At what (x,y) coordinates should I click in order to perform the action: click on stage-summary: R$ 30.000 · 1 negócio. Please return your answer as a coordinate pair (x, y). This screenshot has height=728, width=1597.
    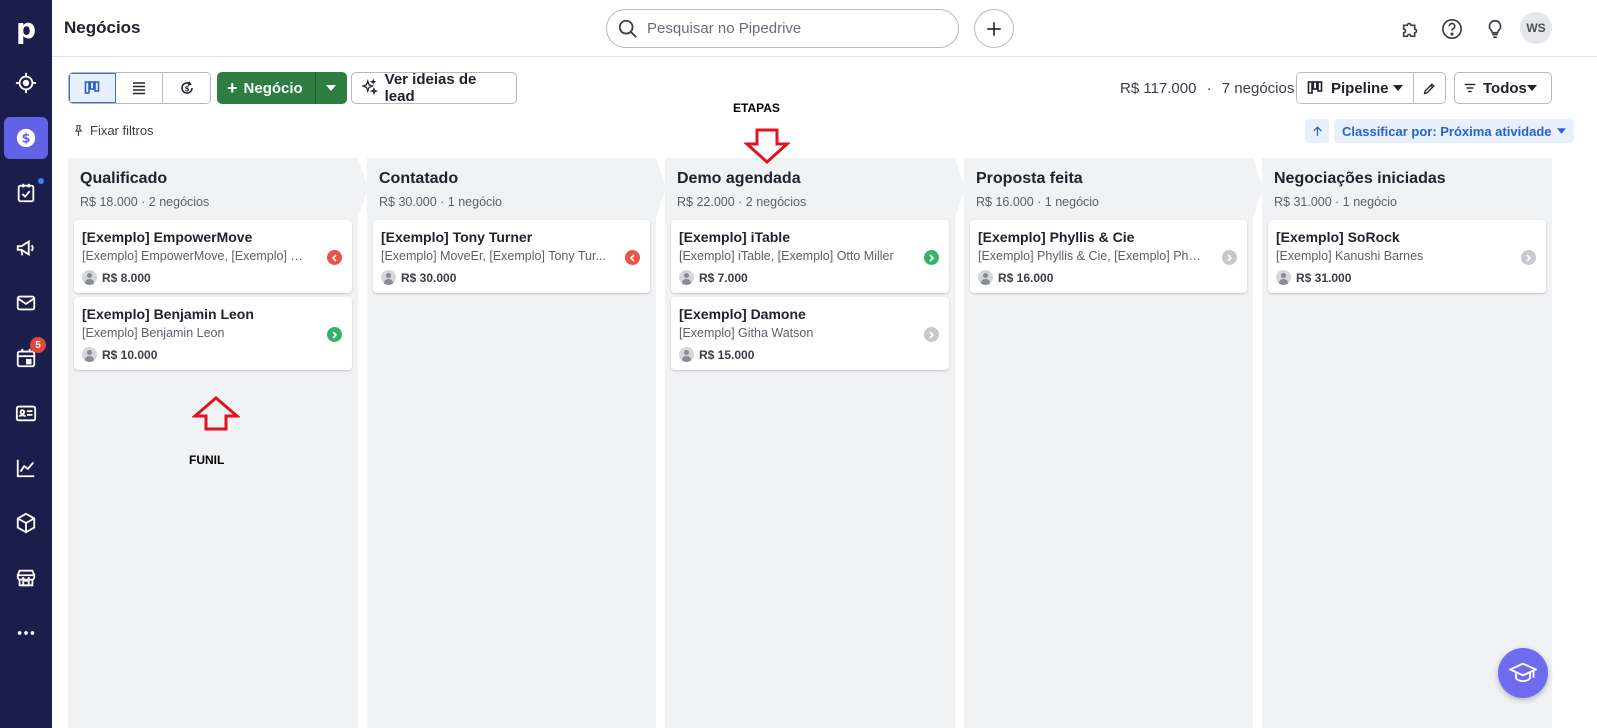
    Looking at the image, I should click on (441, 202).